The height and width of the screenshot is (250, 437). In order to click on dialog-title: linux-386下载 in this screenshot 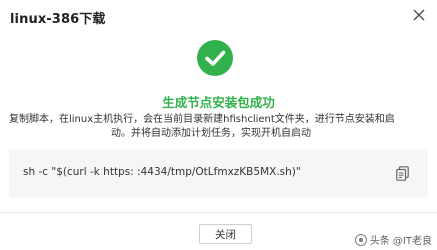, I will do `click(58, 19)`.